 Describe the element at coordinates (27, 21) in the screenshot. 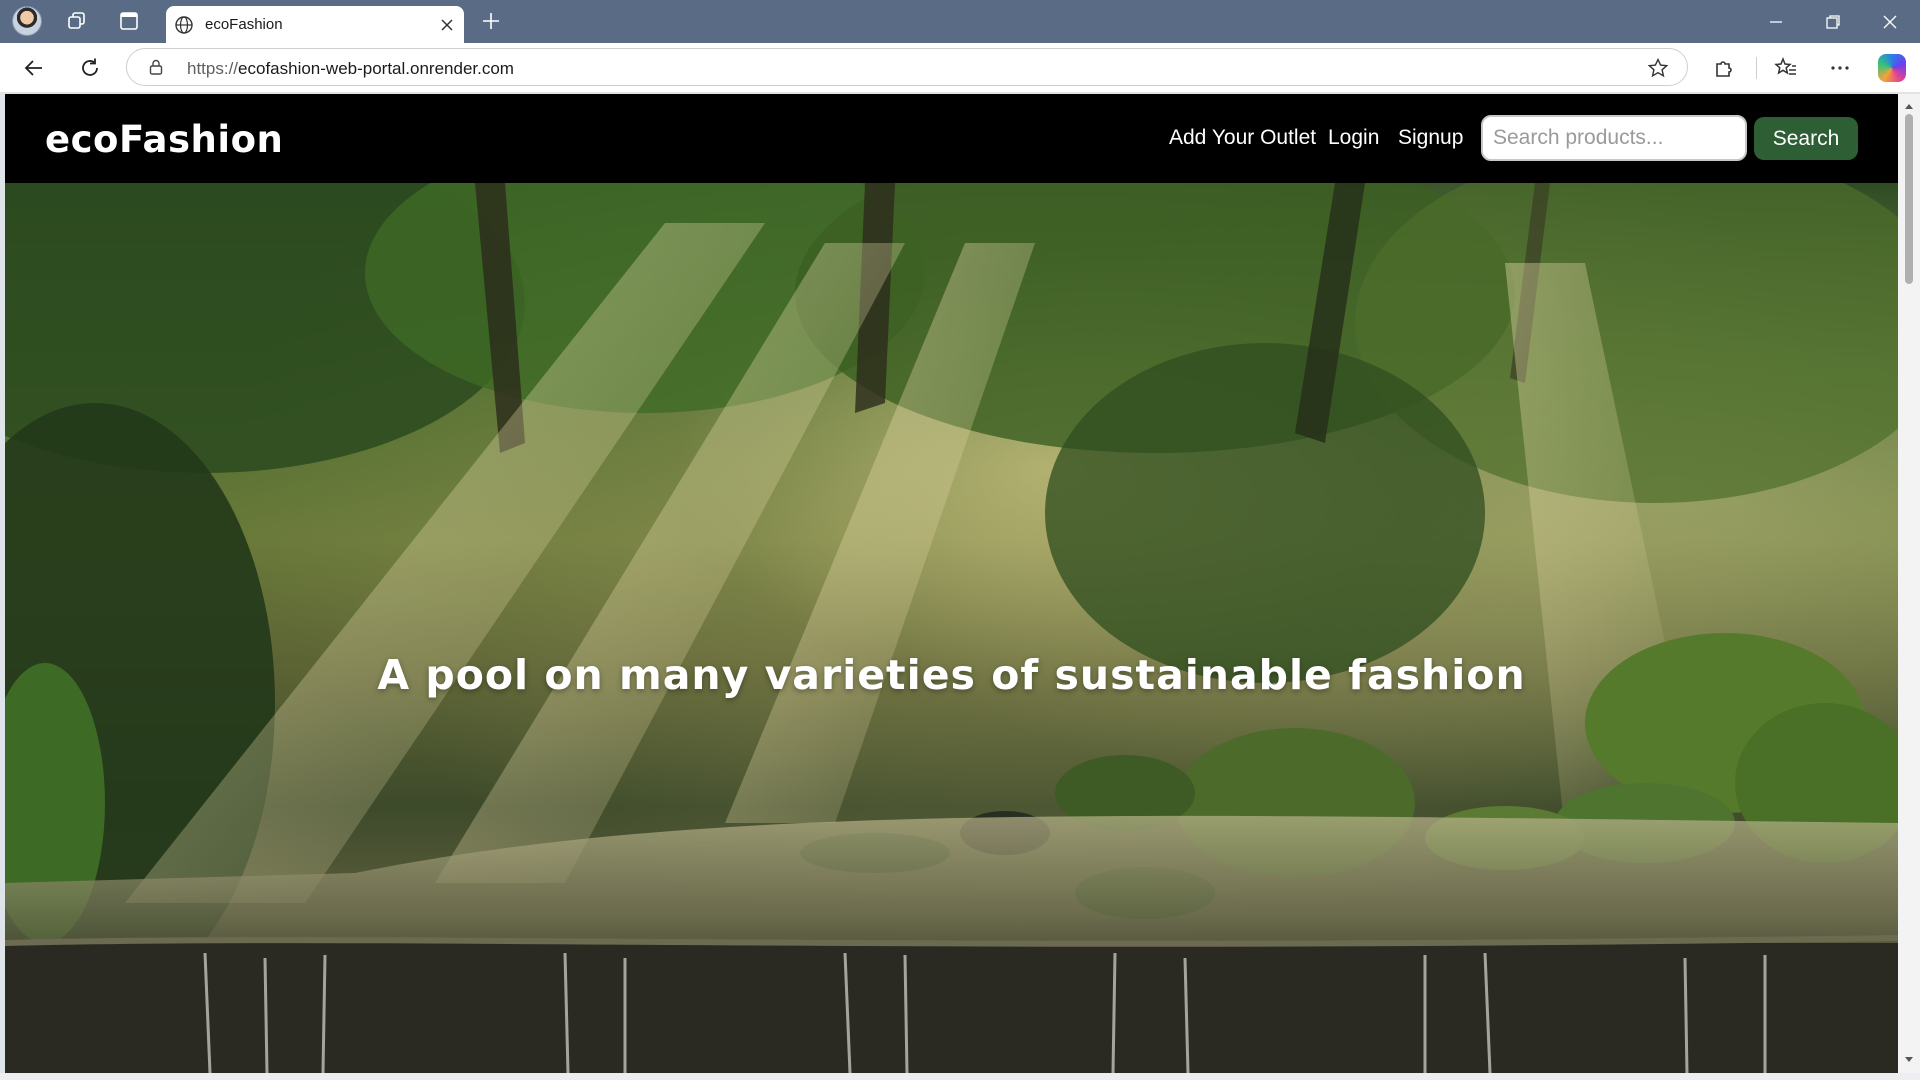

I see `profile-avatar` at that location.